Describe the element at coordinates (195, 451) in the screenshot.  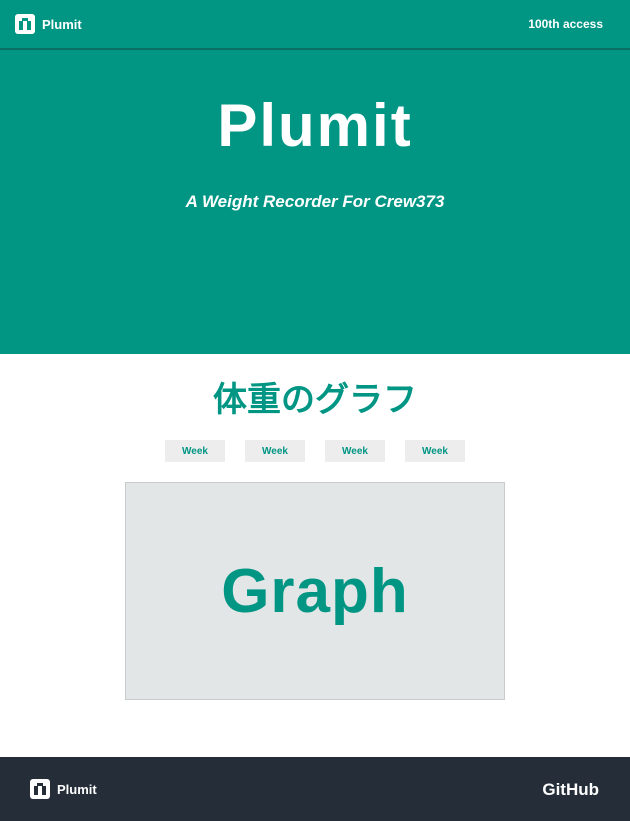
I see `tab-week-1: Week` at that location.